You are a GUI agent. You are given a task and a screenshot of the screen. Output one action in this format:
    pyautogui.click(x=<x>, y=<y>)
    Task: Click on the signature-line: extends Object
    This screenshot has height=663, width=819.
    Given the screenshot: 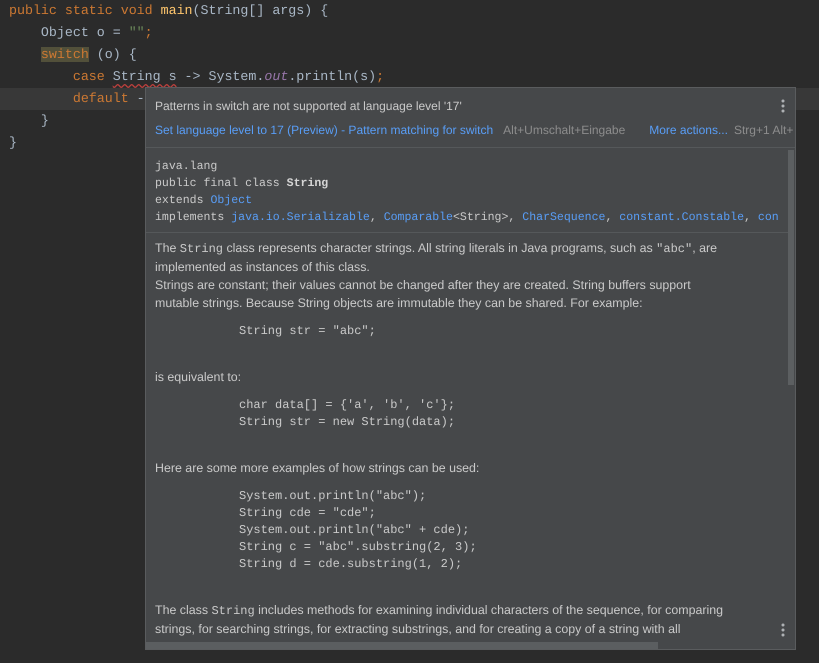 What is the action you would take?
    pyautogui.click(x=203, y=201)
    